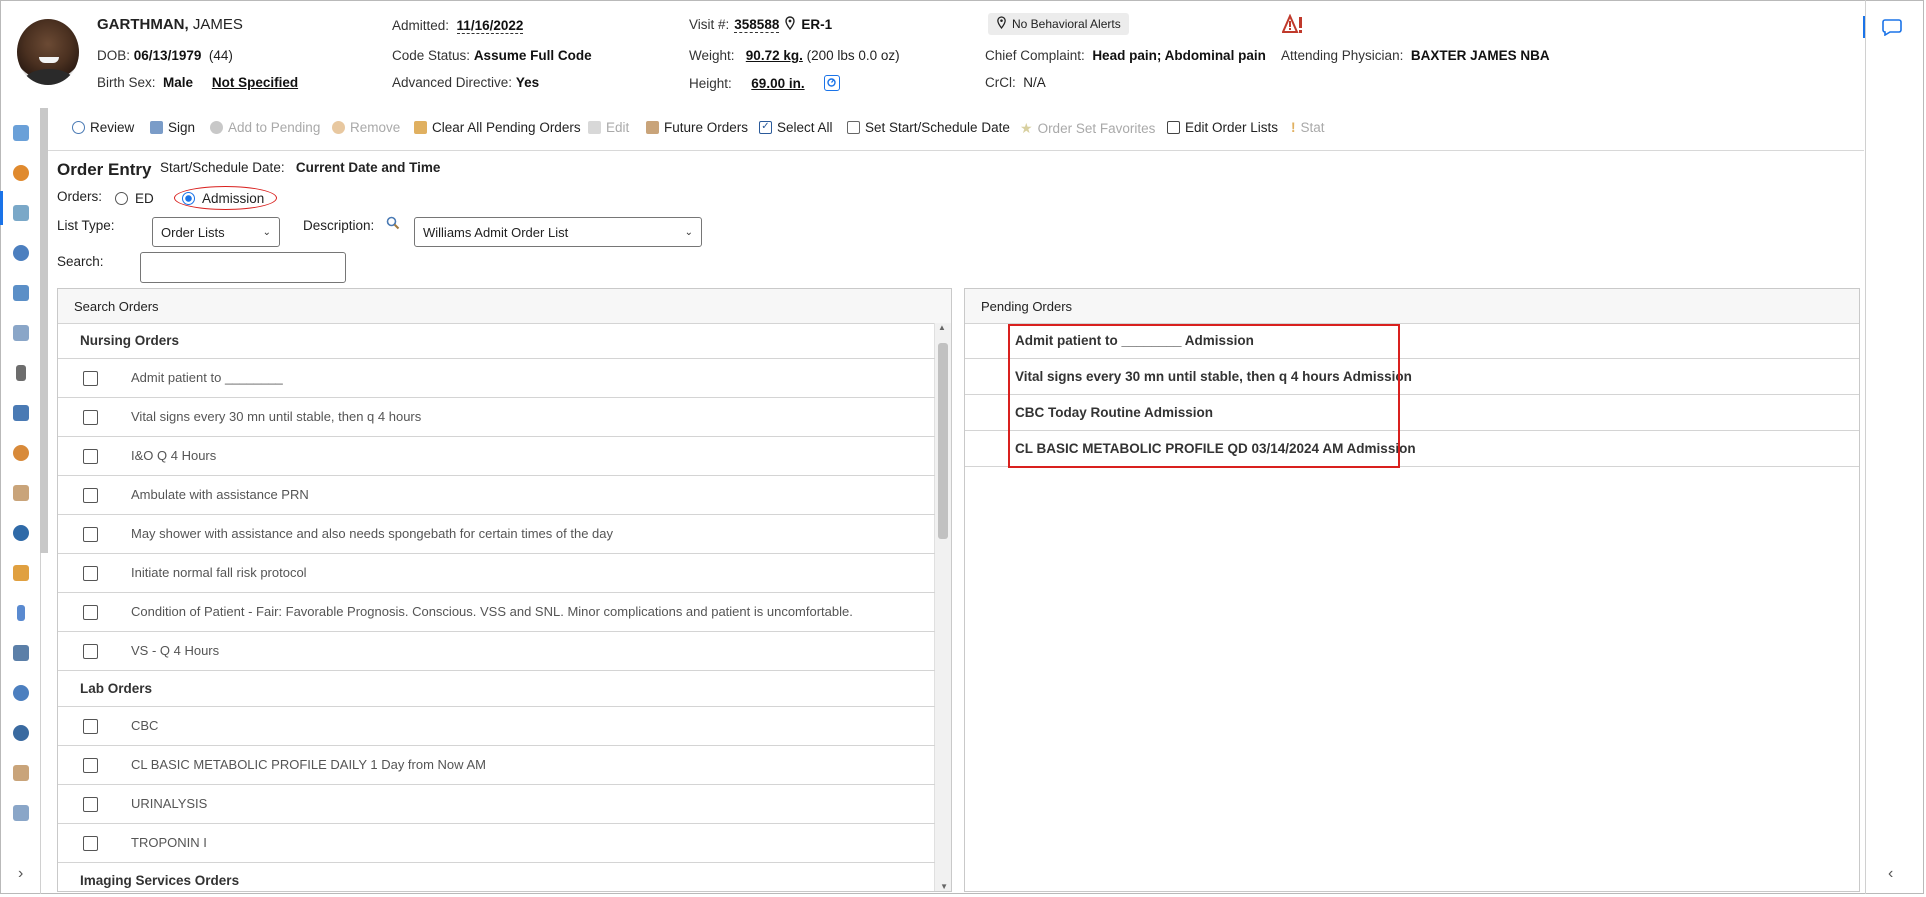  Describe the element at coordinates (1864, 27) in the screenshot. I see `active-indicator` at that location.